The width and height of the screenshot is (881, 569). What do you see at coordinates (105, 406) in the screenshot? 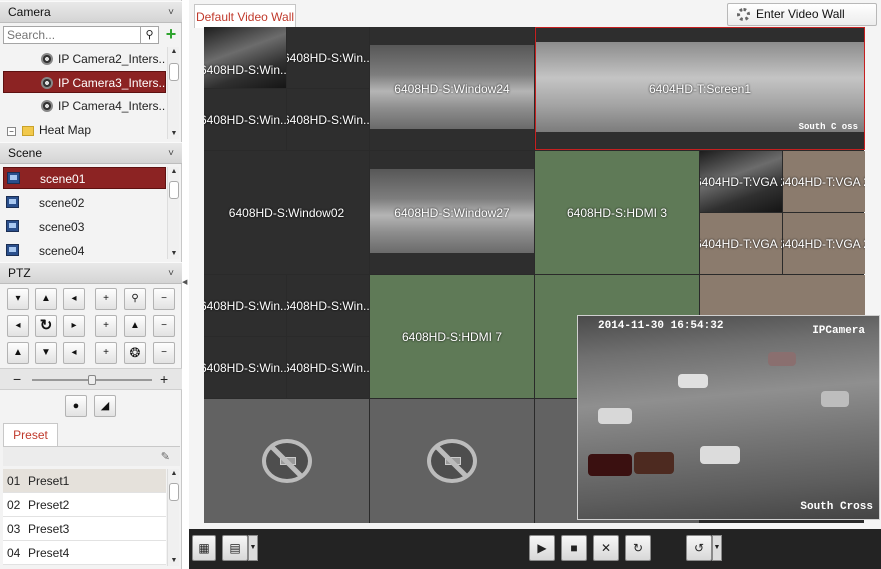
I see `wiper-icon: ◢` at bounding box center [105, 406].